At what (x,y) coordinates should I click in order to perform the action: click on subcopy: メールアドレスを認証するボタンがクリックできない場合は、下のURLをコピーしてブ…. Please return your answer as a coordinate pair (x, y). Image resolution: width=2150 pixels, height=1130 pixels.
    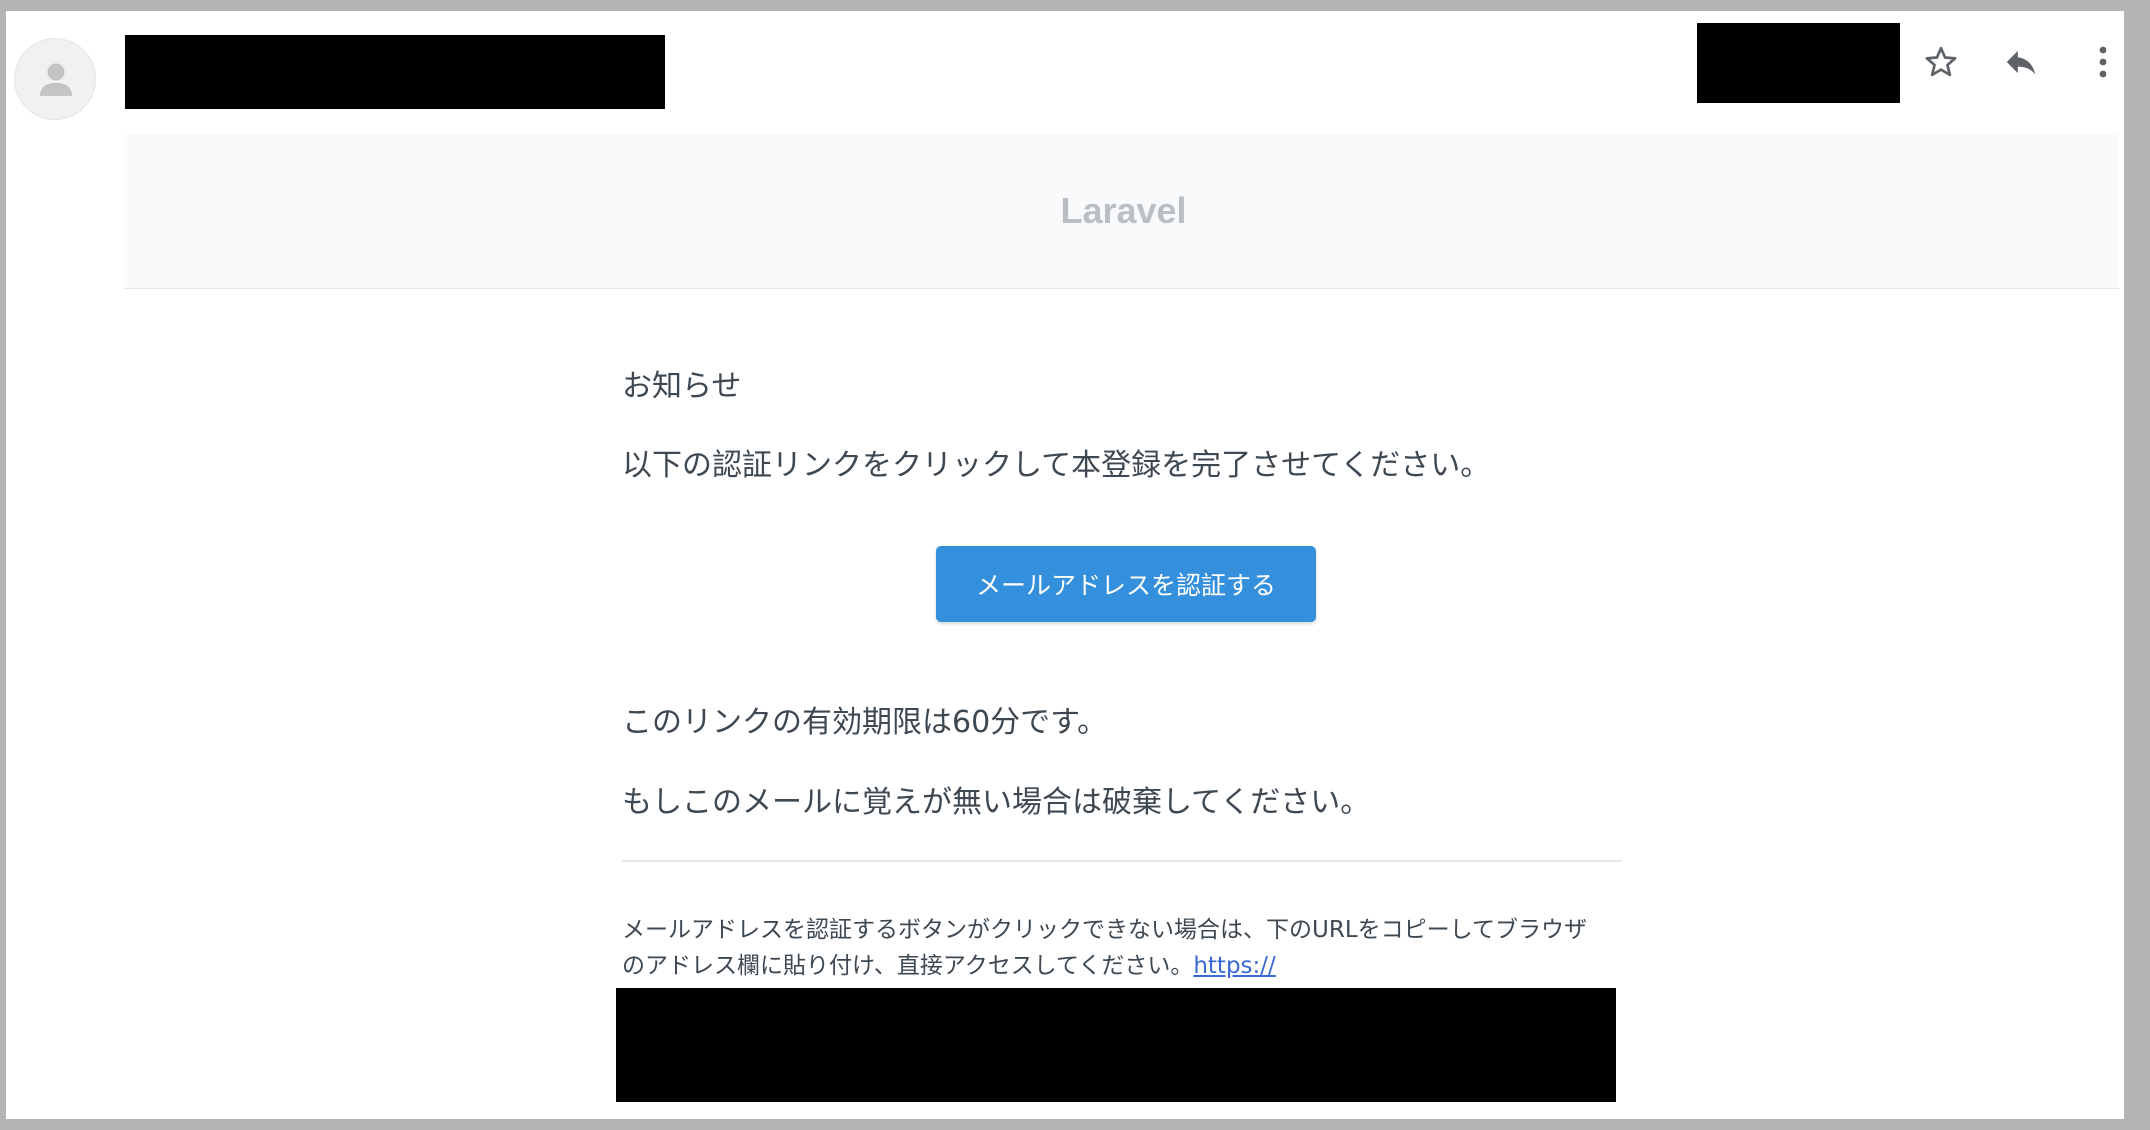
    Looking at the image, I should click on (1122, 948).